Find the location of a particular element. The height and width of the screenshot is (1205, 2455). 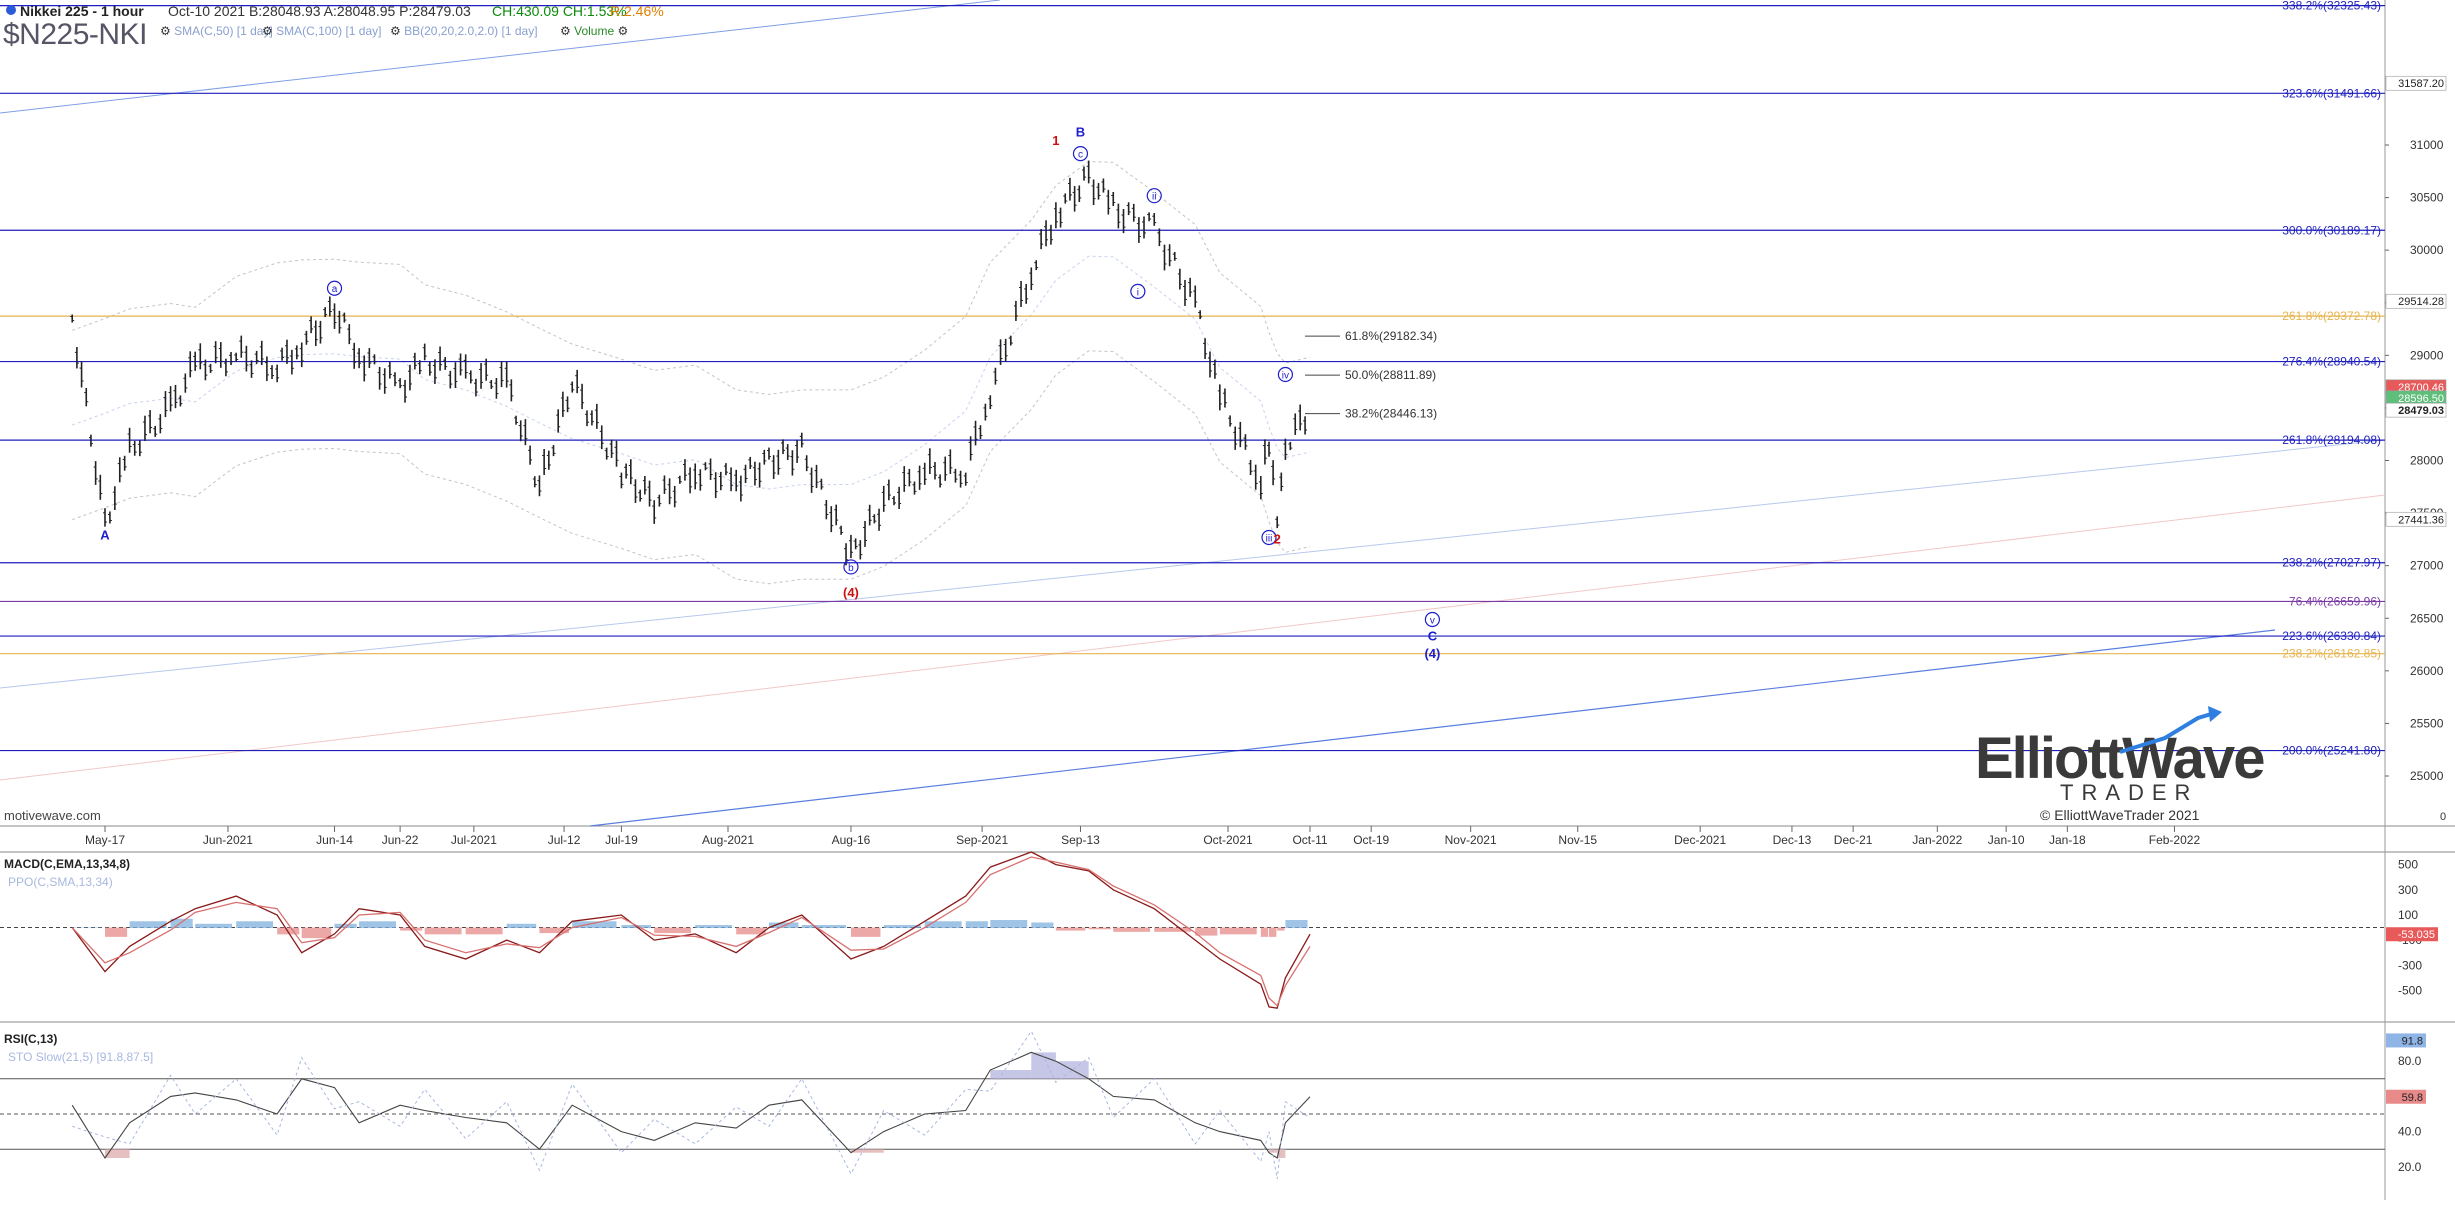

x-tick-label: Jun-22 is located at coordinates (400, 840).